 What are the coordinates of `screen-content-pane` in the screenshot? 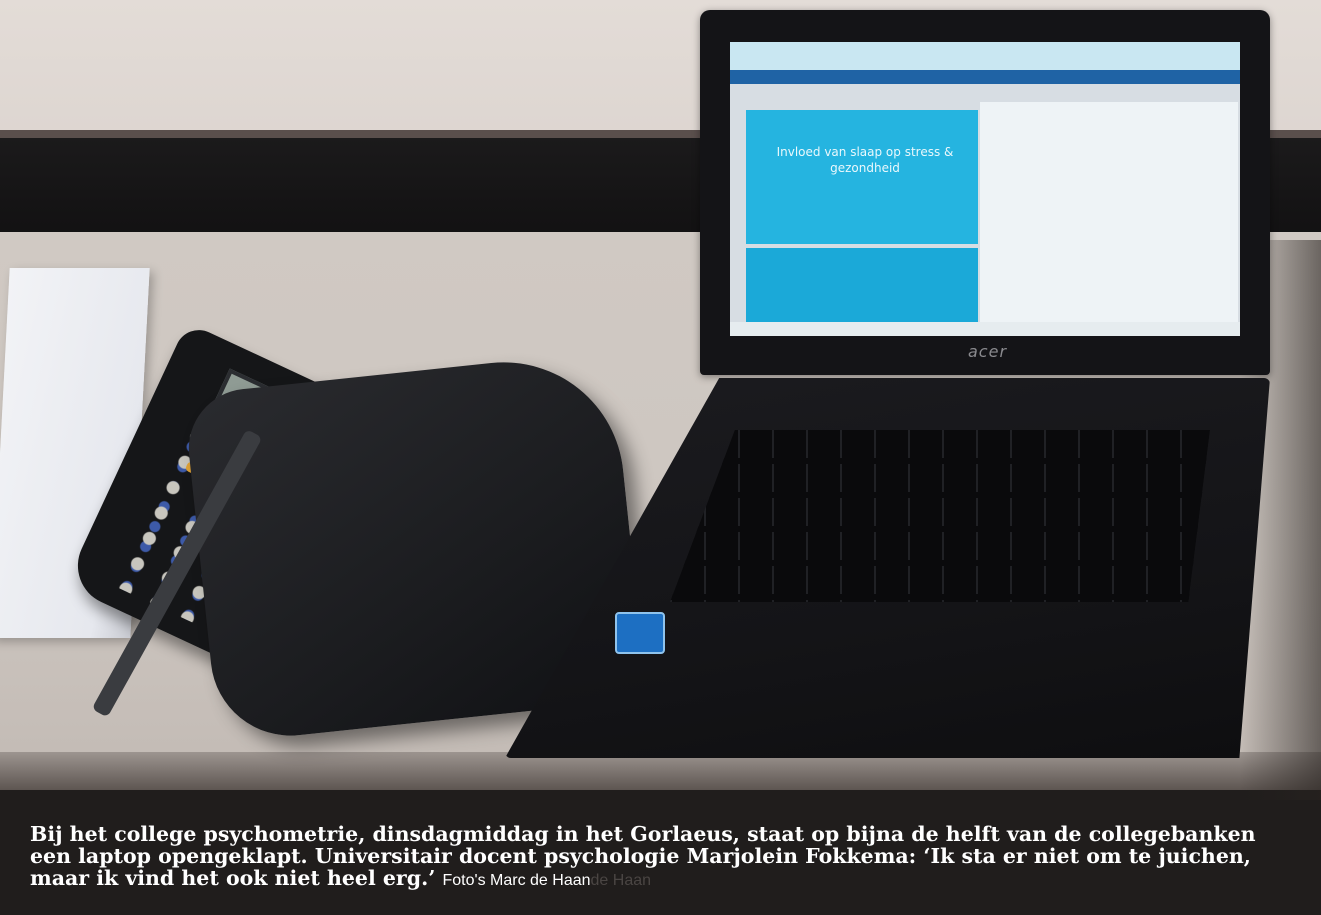 It's located at (1109, 219).